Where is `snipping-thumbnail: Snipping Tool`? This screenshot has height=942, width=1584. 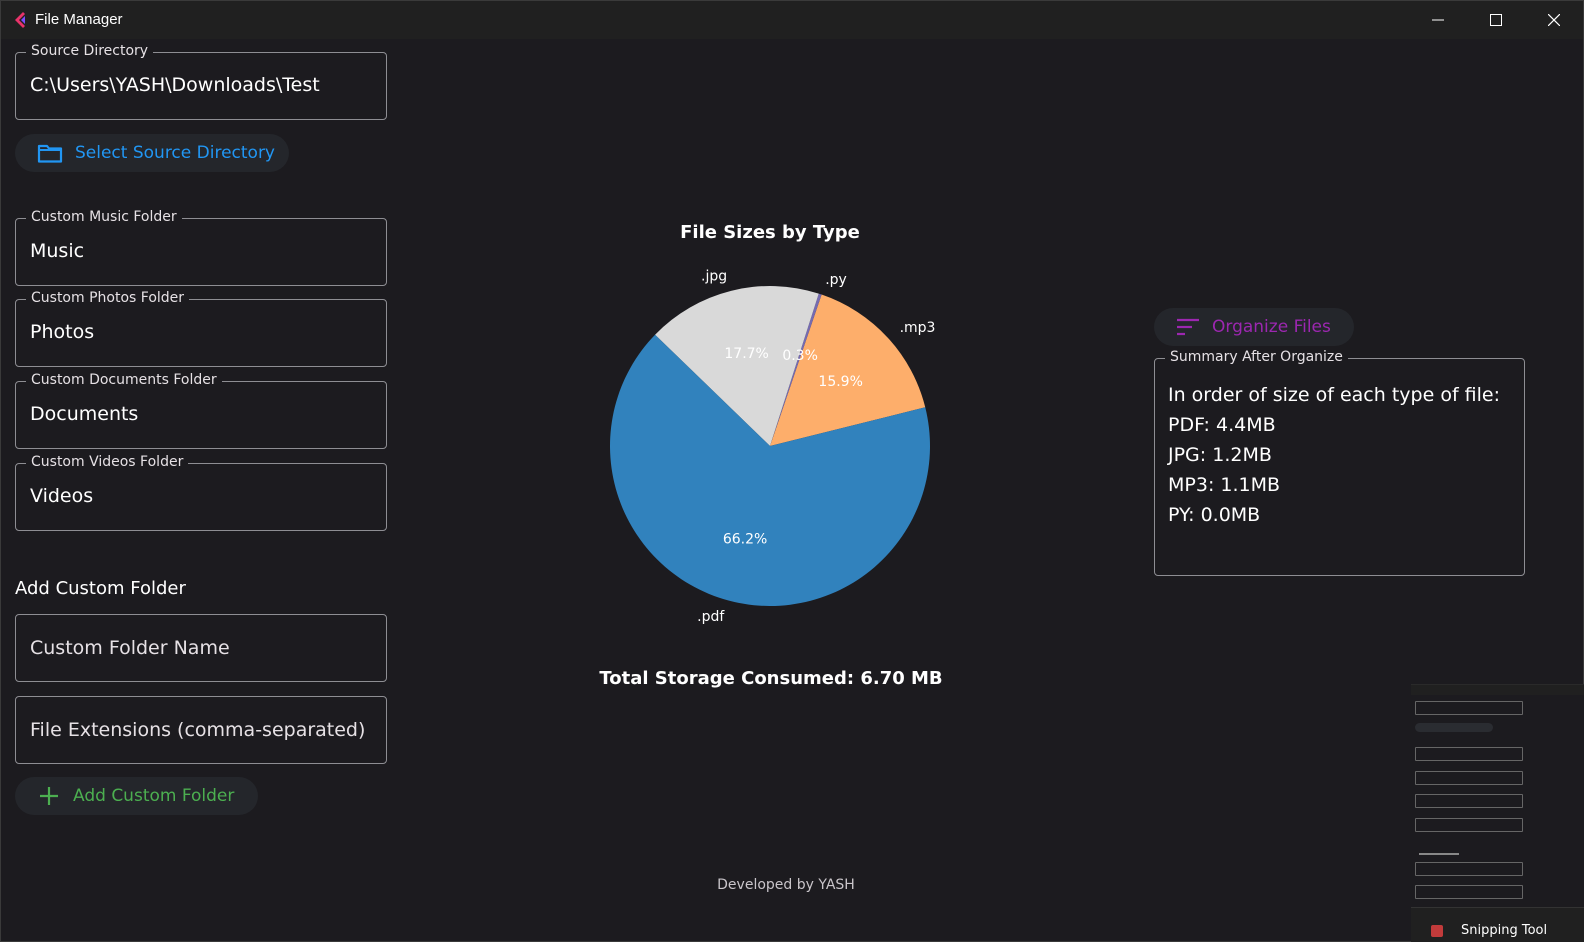
snipping-thumbnail: Snipping Tool is located at coordinates (1497, 813).